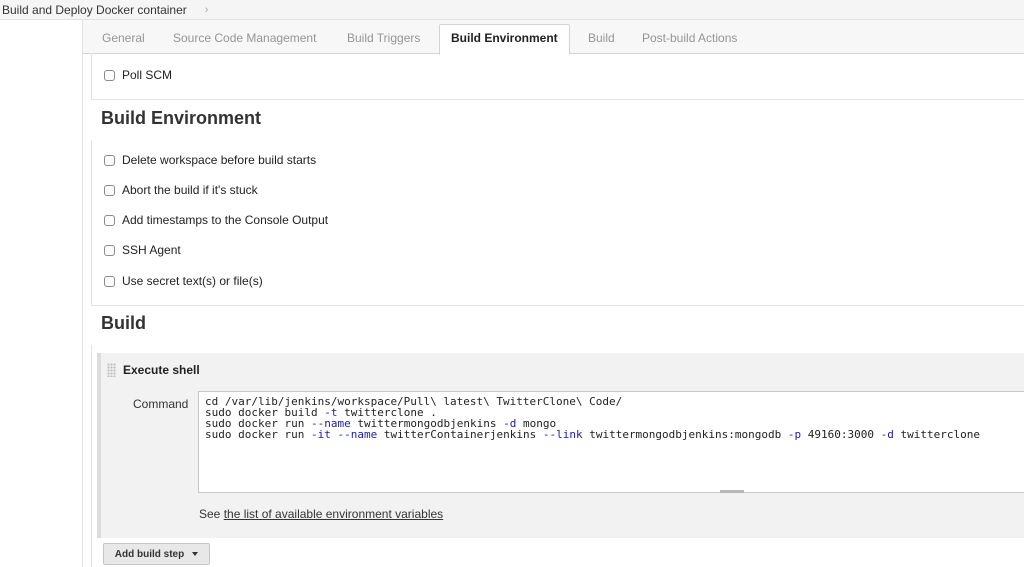 The width and height of the screenshot is (1024, 567). What do you see at coordinates (123, 38) in the screenshot?
I see `tab-general: General` at bounding box center [123, 38].